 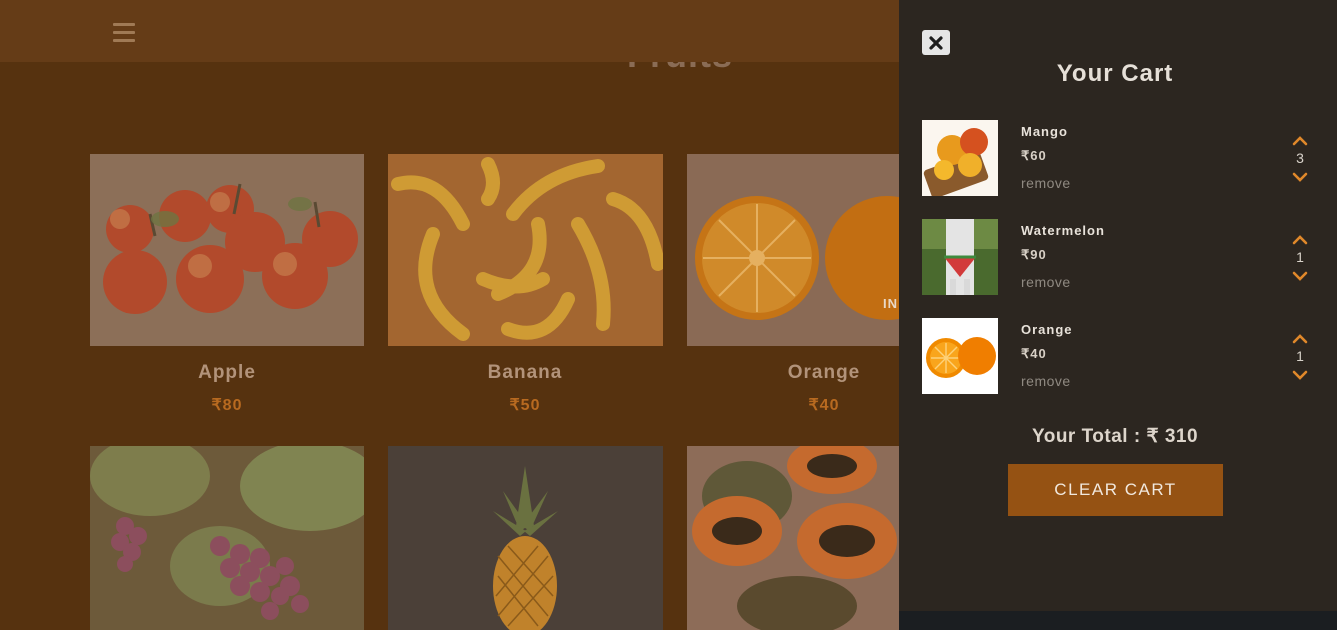 What do you see at coordinates (227, 405) in the screenshot?
I see `product-price: ₹80` at bounding box center [227, 405].